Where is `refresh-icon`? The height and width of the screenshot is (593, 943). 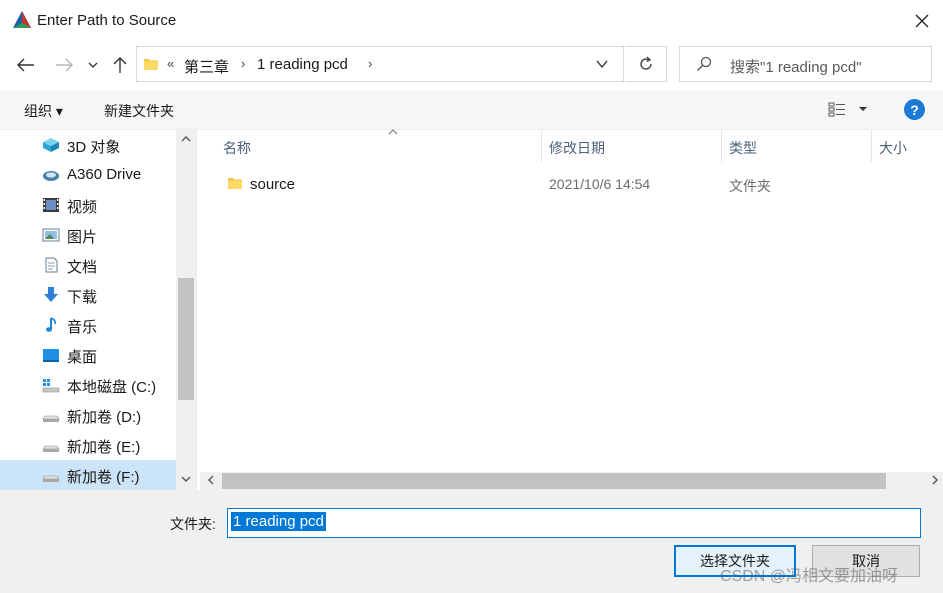
refresh-icon is located at coordinates (645, 63).